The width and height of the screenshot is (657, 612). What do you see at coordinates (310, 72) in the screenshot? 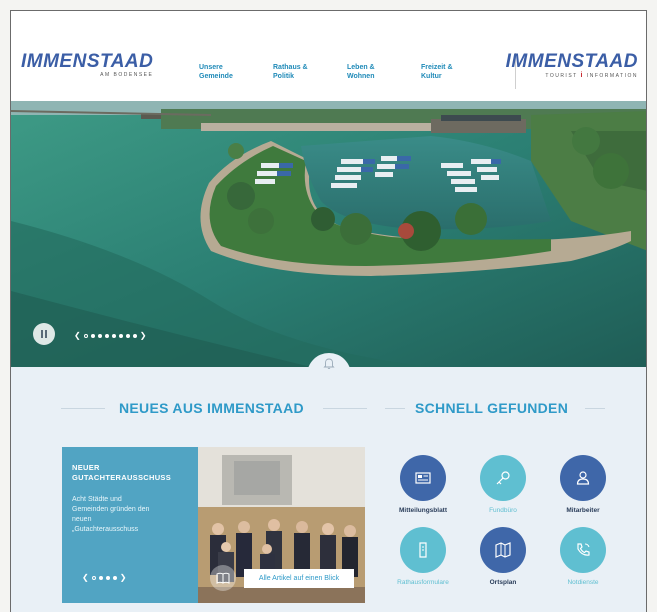
I see `nav-item-rathaus-politik: Rathaus & Politik` at bounding box center [310, 72].